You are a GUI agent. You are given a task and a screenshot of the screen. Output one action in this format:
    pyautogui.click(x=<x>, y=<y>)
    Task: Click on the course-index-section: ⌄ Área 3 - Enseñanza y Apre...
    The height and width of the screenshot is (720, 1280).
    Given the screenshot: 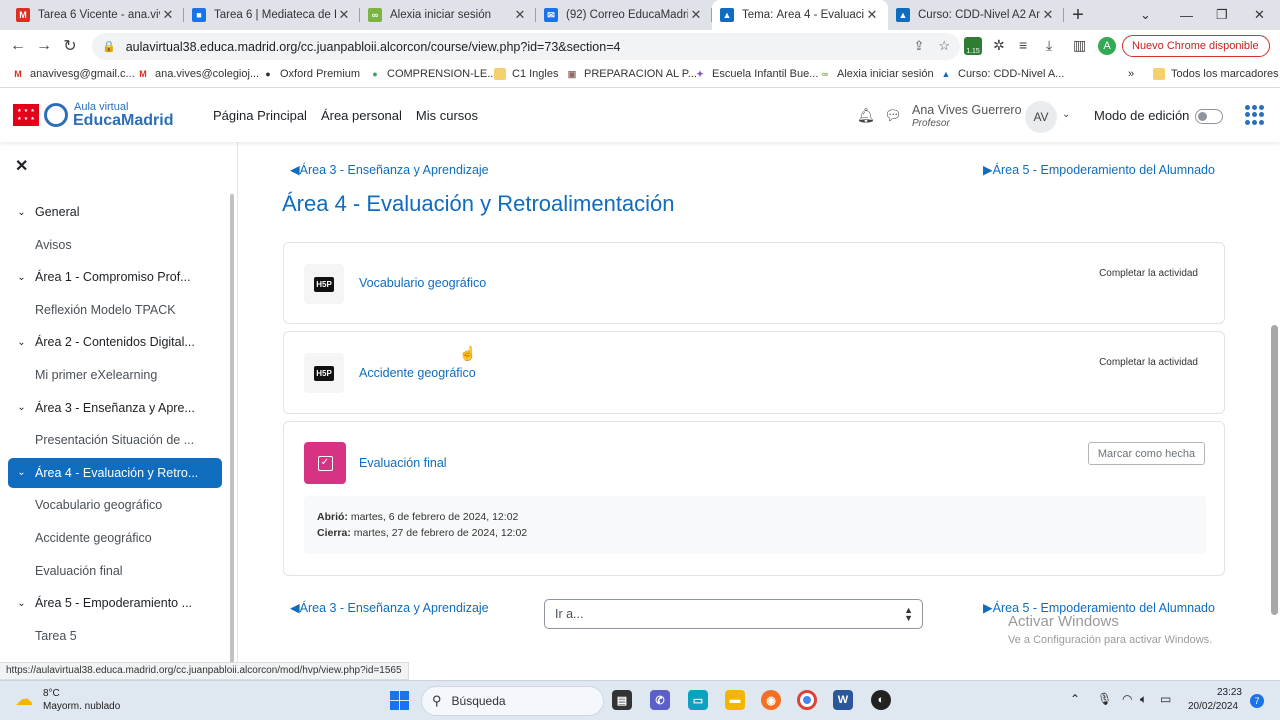 What is the action you would take?
    pyautogui.click(x=115, y=408)
    